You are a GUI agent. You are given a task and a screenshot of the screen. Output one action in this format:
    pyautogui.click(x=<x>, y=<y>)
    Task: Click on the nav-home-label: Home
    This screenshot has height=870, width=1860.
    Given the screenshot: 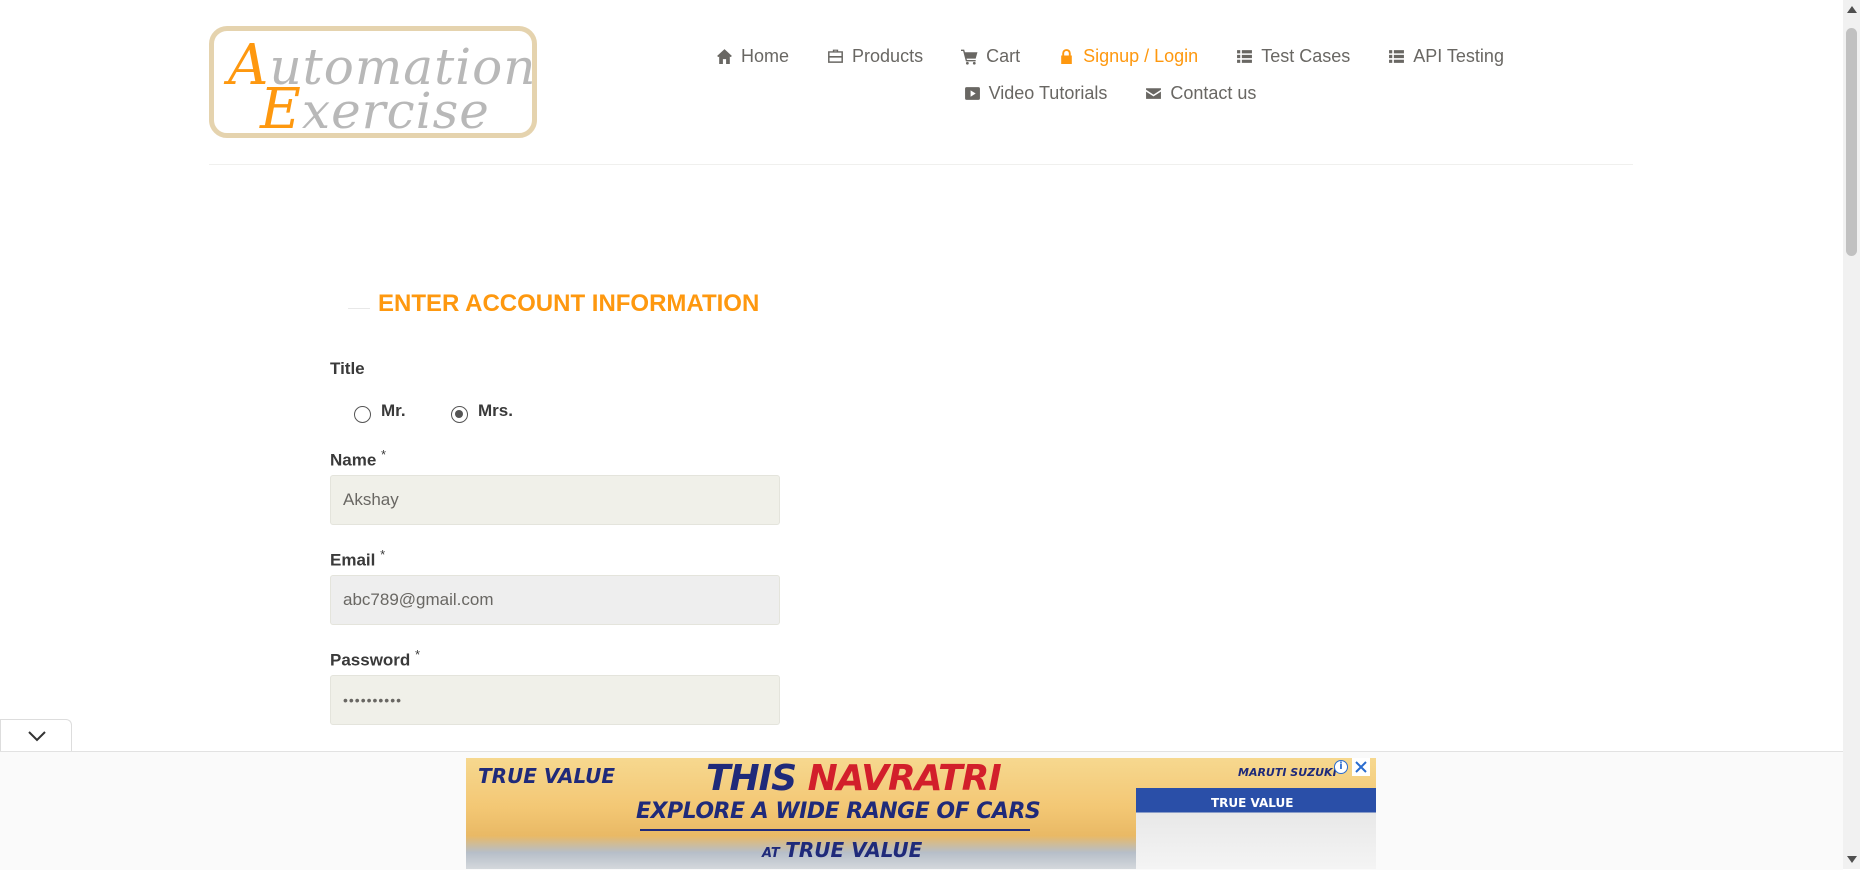 What is the action you would take?
    pyautogui.click(x=765, y=56)
    